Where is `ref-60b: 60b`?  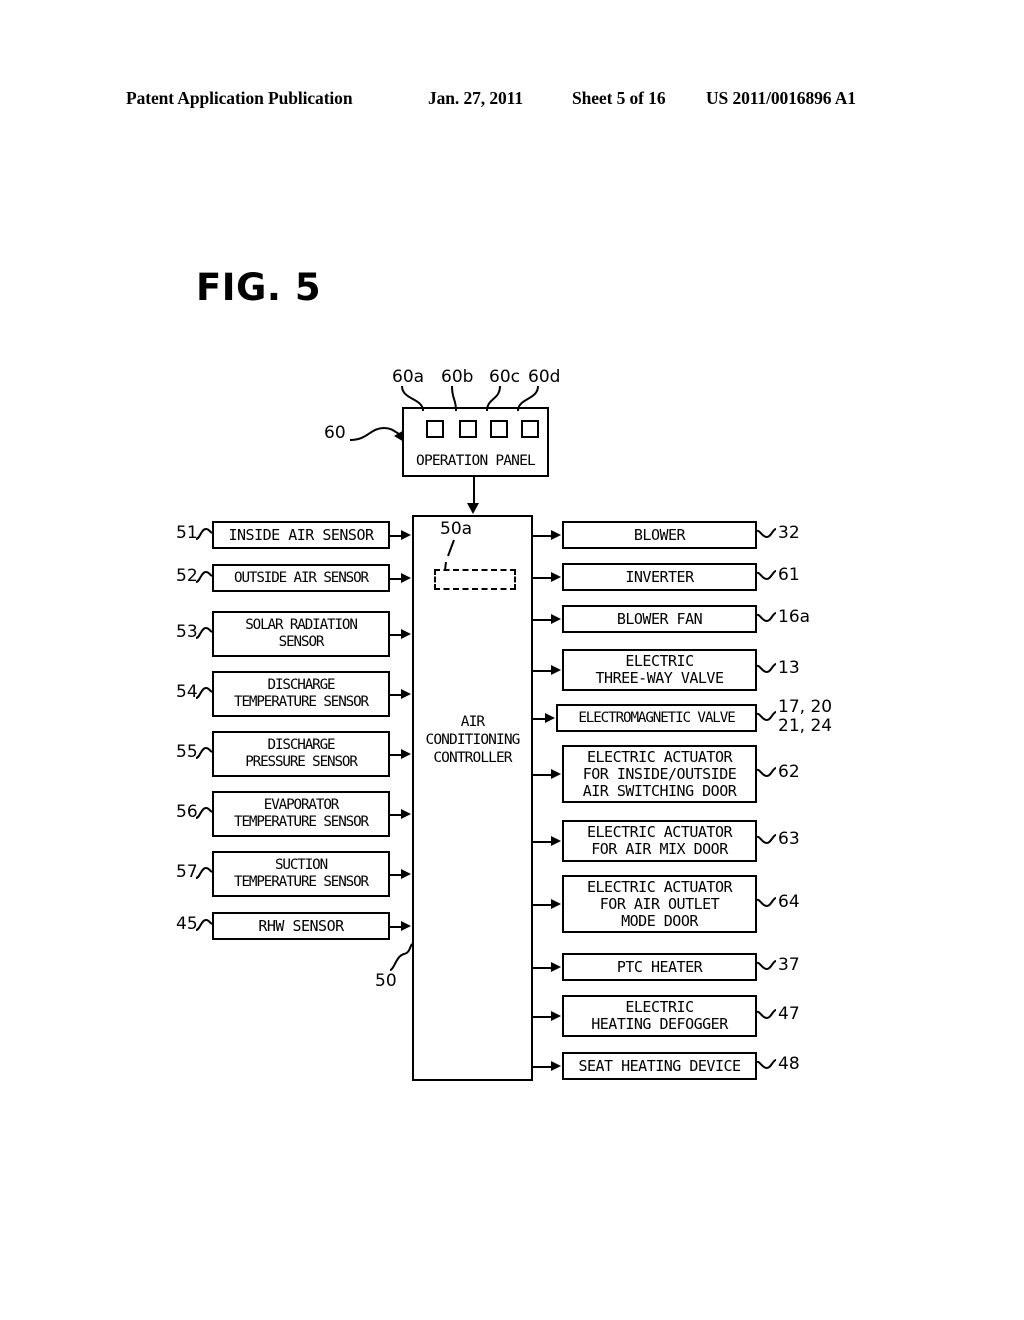 ref-60b: 60b is located at coordinates (457, 377).